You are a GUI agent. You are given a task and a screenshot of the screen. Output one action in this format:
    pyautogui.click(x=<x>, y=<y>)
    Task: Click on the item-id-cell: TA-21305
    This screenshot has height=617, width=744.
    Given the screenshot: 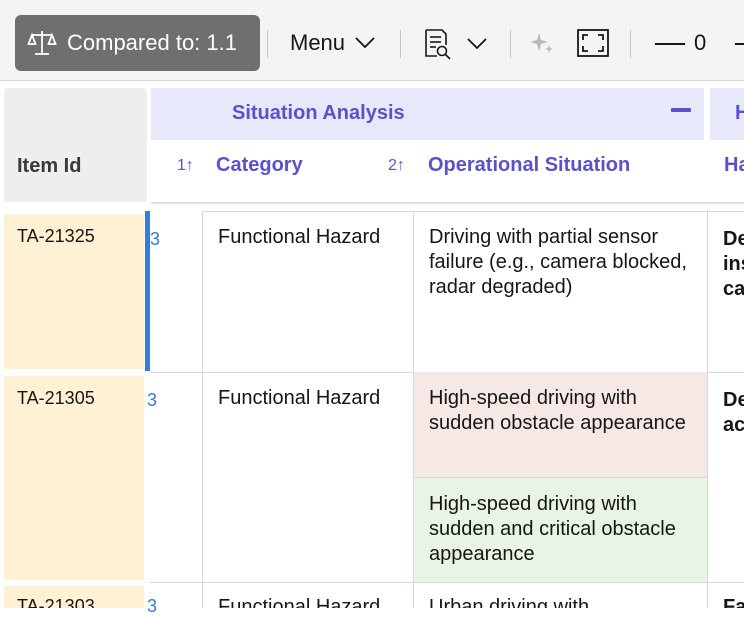 What is the action you would take?
    pyautogui.click(x=74, y=478)
    